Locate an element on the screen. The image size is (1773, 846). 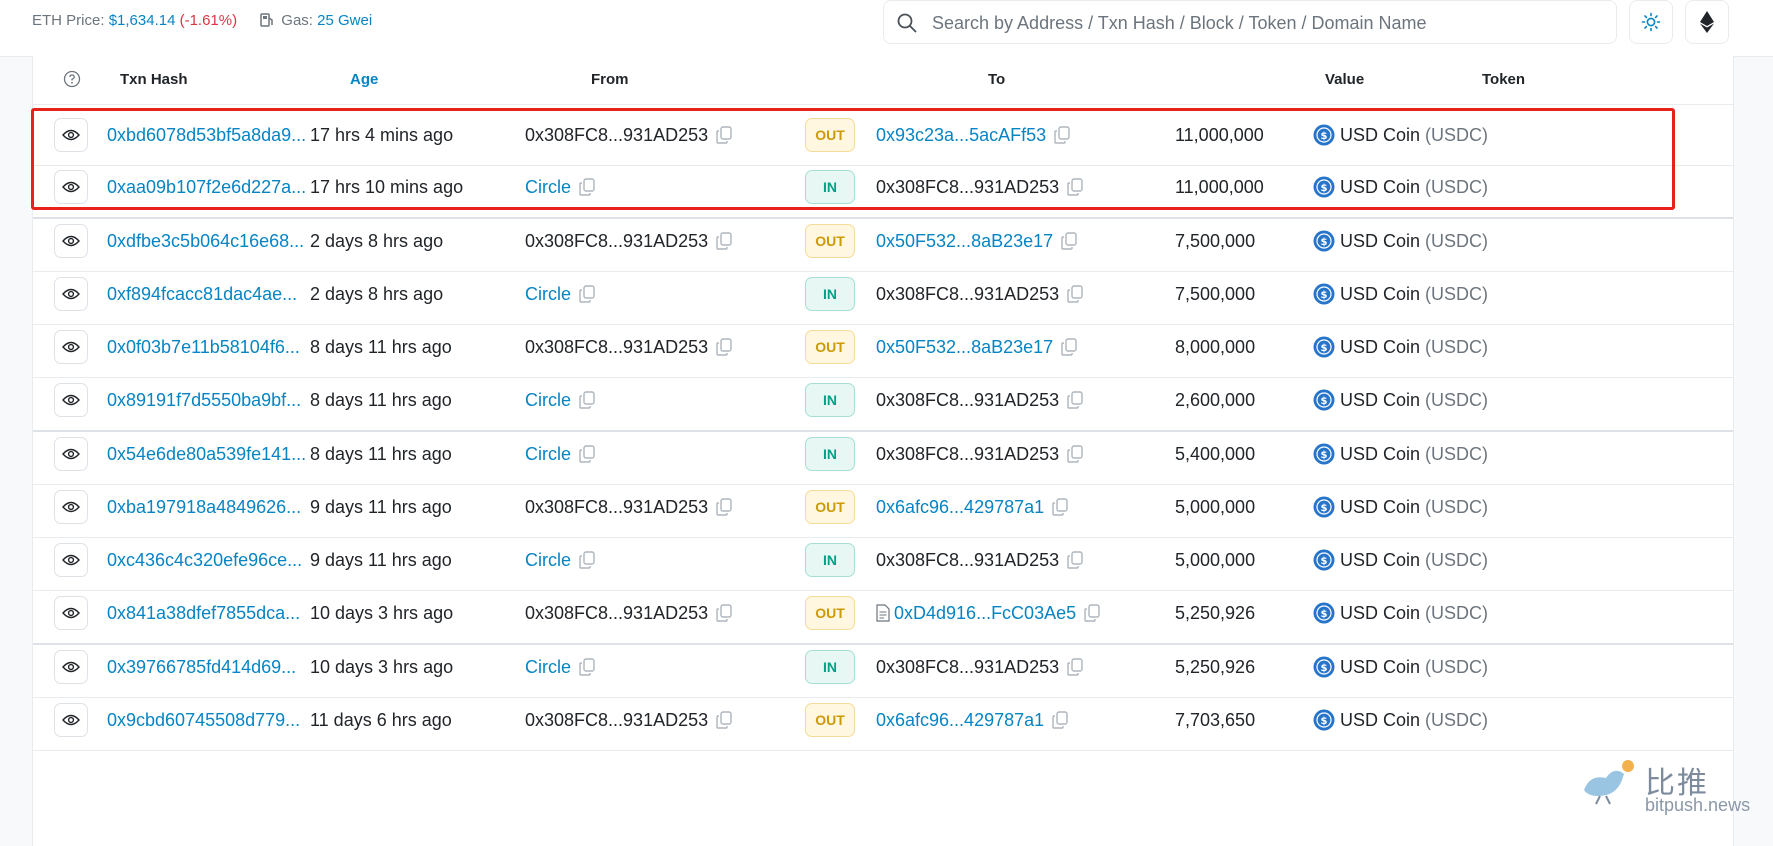
search-icon is located at coordinates (907, 23).